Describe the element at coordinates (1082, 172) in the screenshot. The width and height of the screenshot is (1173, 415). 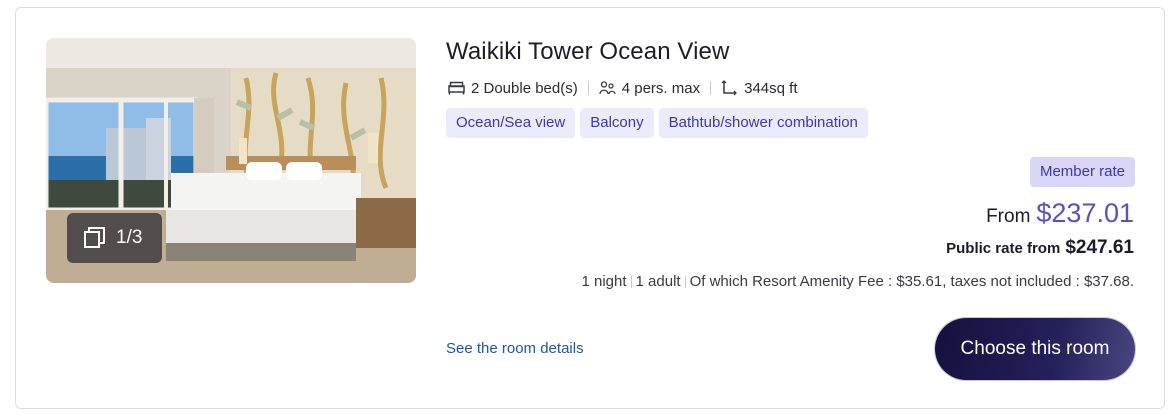
I see `member-rate-badge: Member rate` at that location.